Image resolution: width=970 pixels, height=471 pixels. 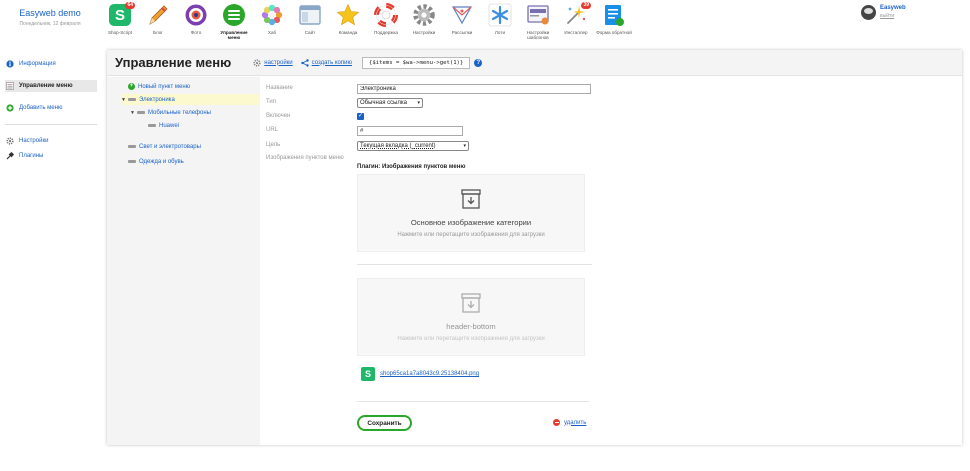 I want to click on name-field, so click(x=474, y=89).